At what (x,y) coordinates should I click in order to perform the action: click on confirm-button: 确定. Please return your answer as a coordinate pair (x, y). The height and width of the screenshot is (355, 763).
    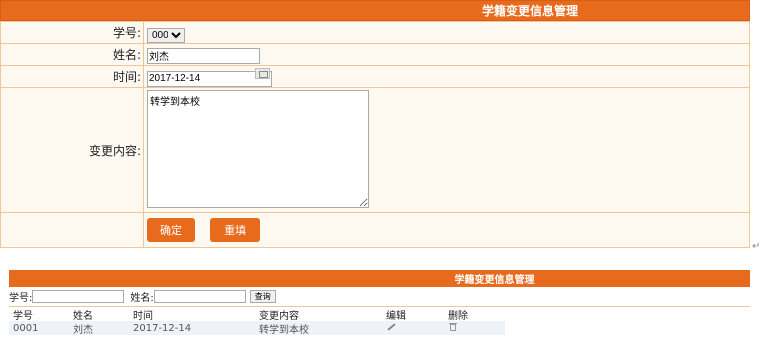
    Looking at the image, I should click on (171, 230).